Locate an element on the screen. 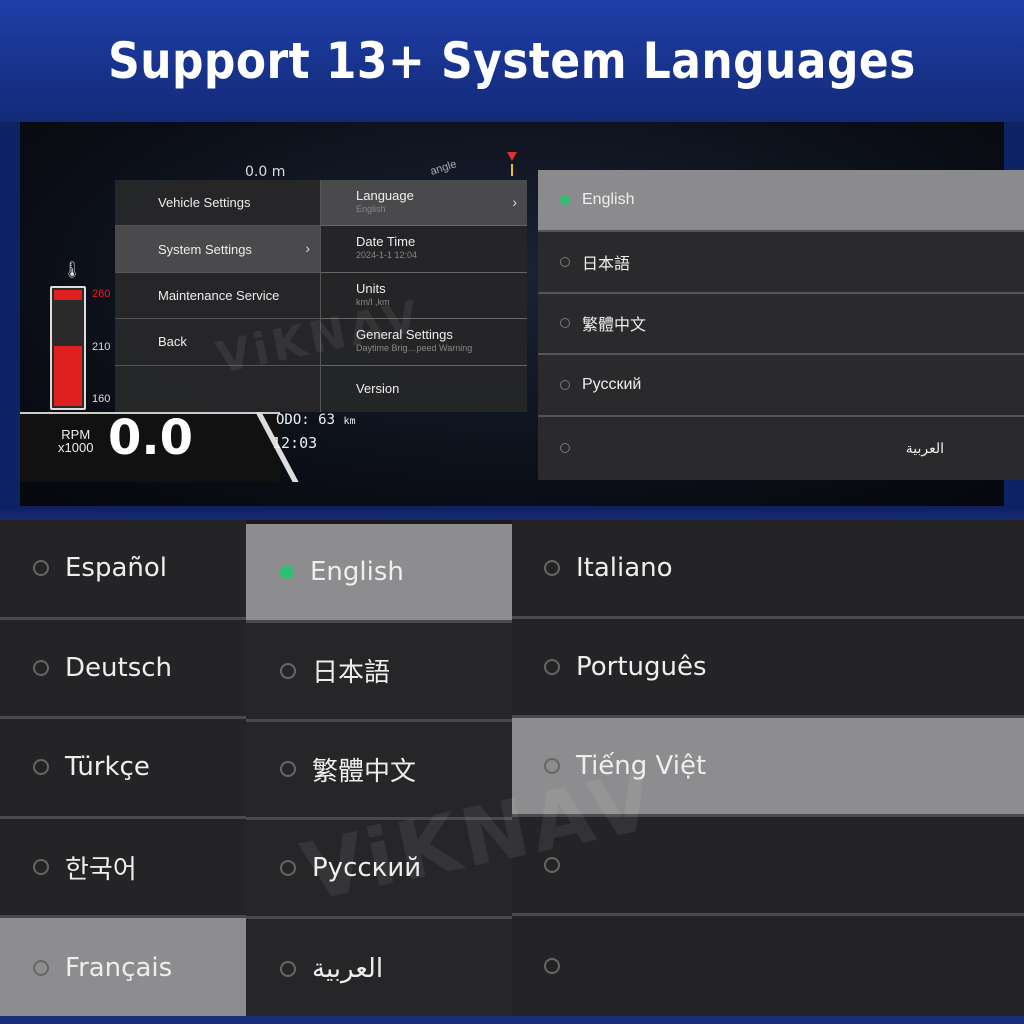 The width and height of the screenshot is (1024, 1024). odo-unit: km is located at coordinates (349, 421).